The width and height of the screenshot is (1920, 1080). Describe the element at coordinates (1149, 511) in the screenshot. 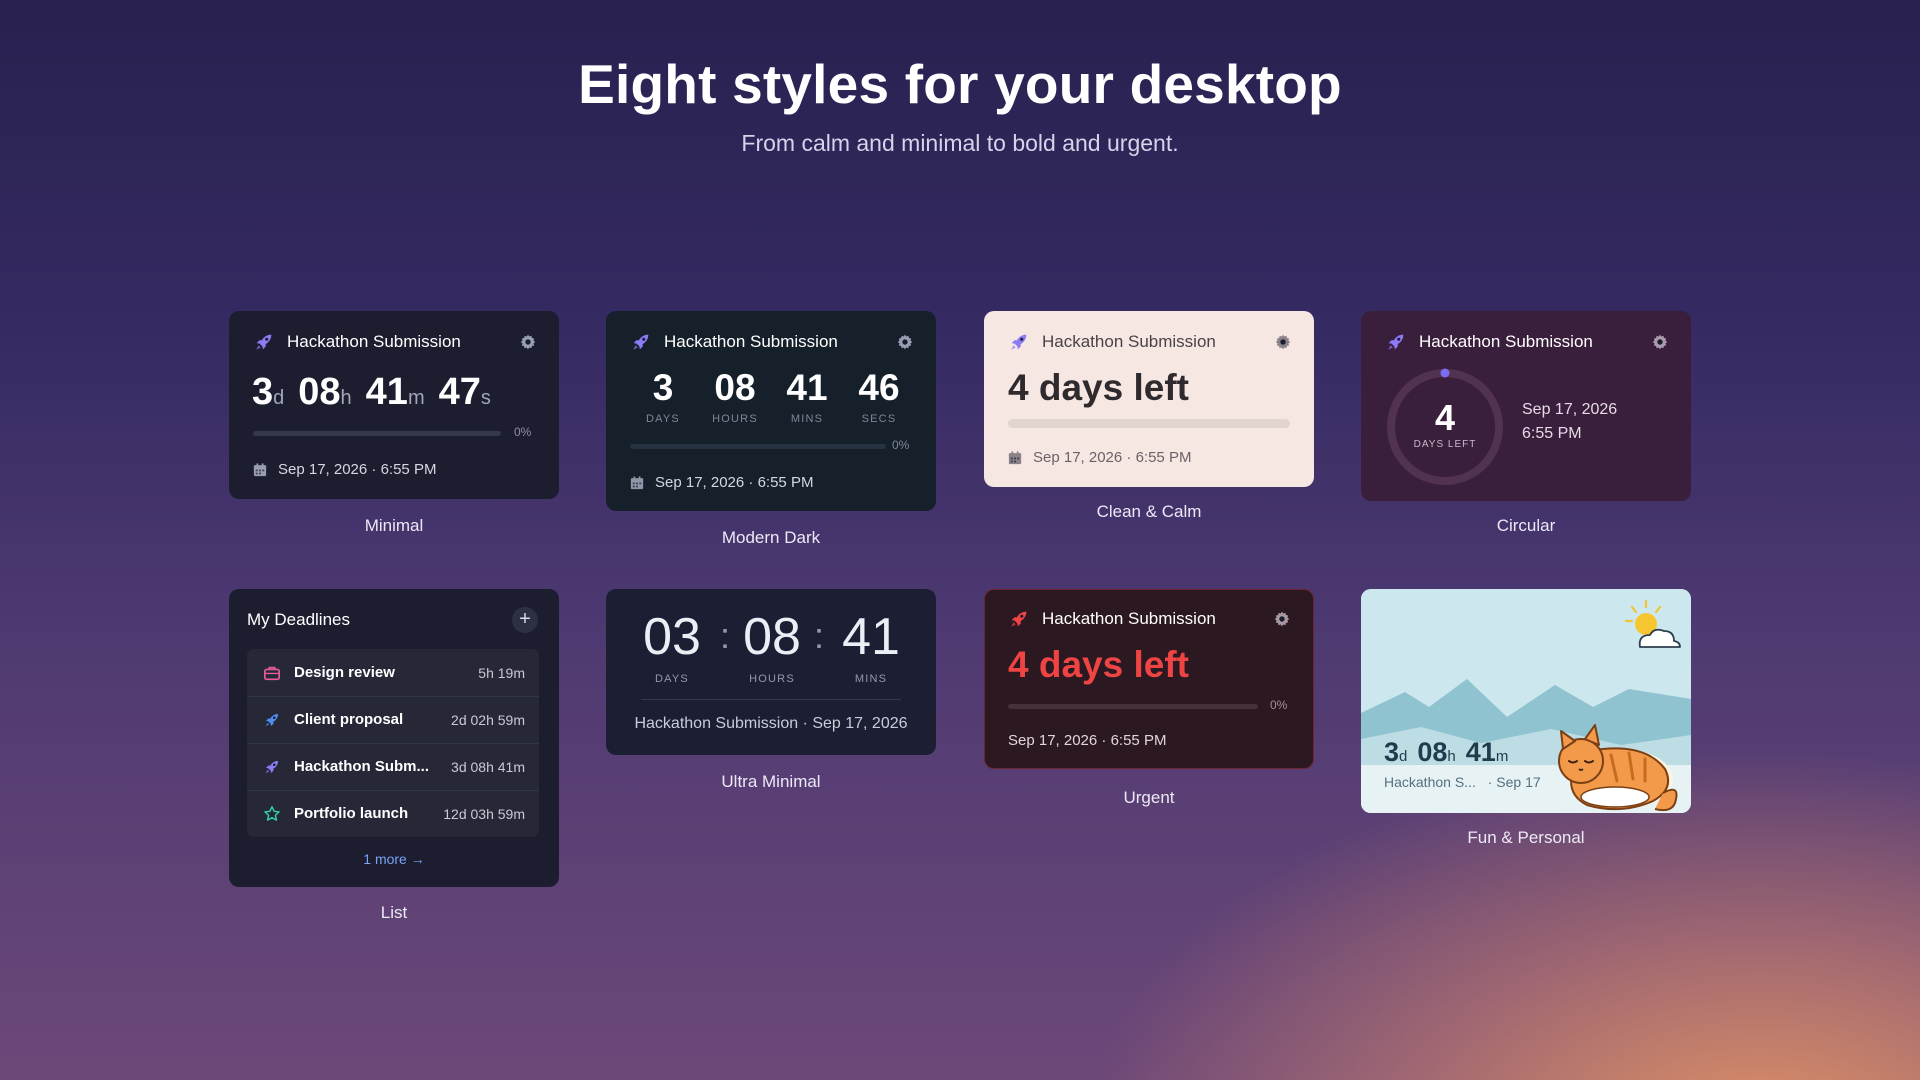

I see `caption-clean-calm: Clean & Calm` at that location.